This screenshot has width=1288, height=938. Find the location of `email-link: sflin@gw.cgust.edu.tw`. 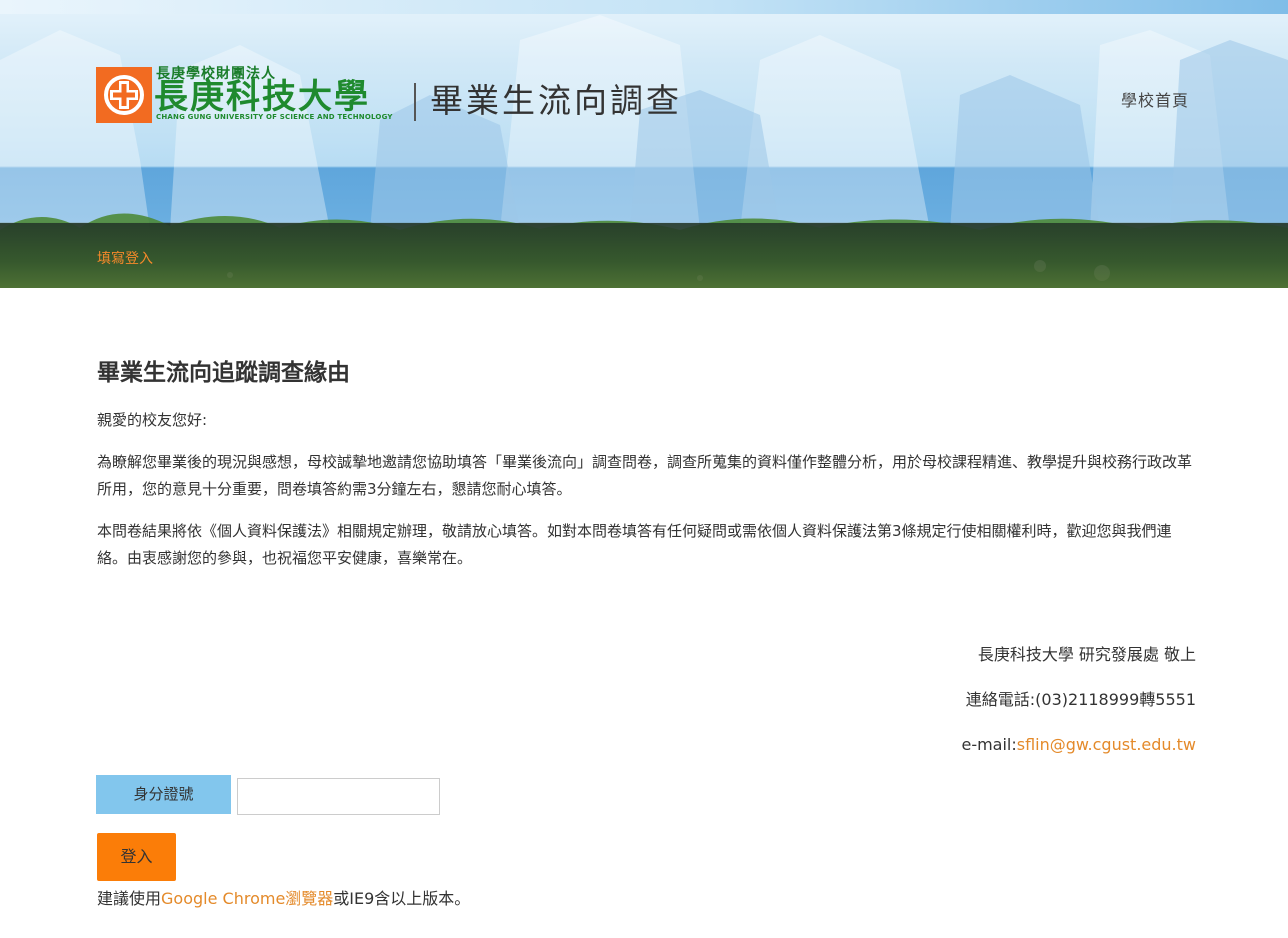

email-link: sflin@gw.cgust.edu.tw is located at coordinates (1106, 744).